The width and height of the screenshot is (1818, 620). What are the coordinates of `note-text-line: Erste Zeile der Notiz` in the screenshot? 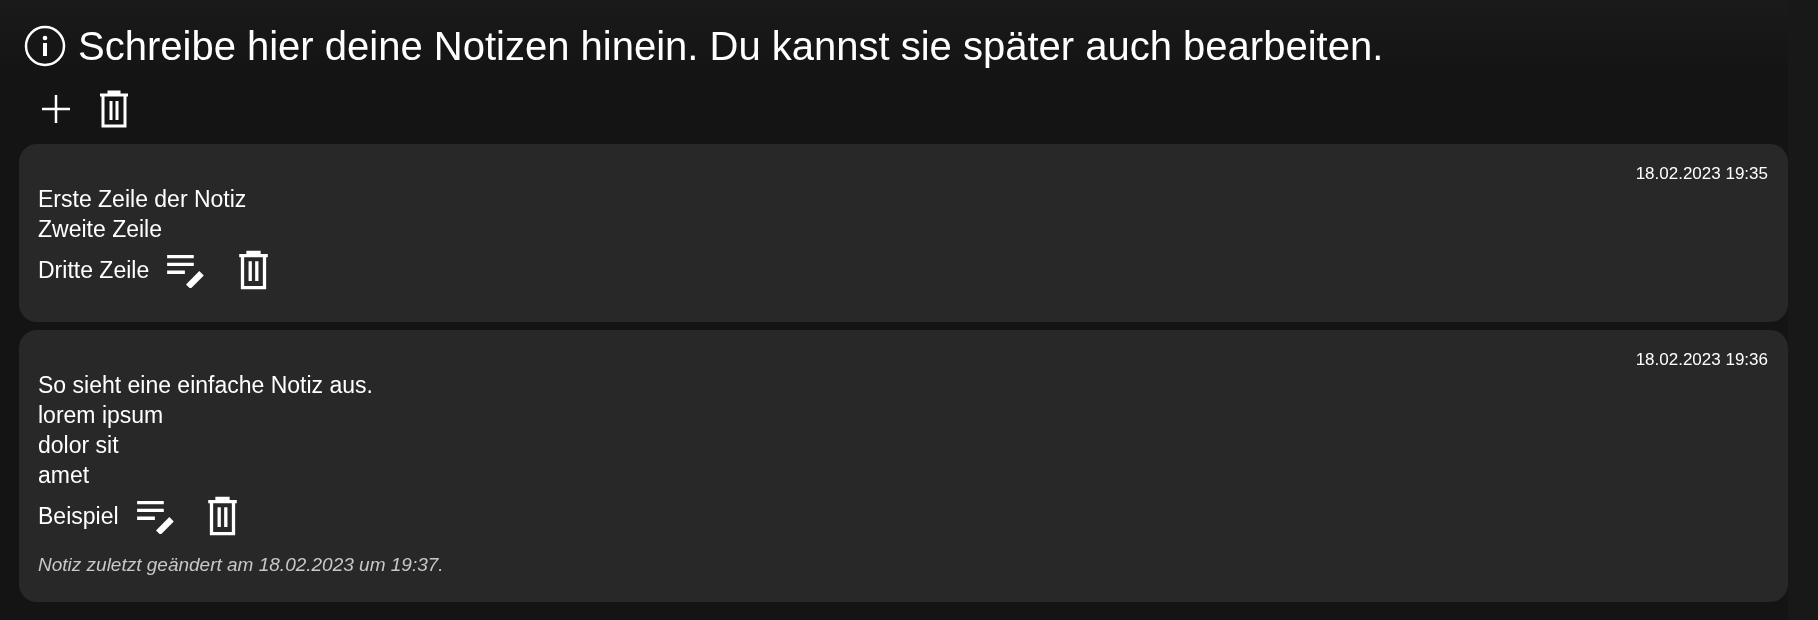 It's located at (142, 199).